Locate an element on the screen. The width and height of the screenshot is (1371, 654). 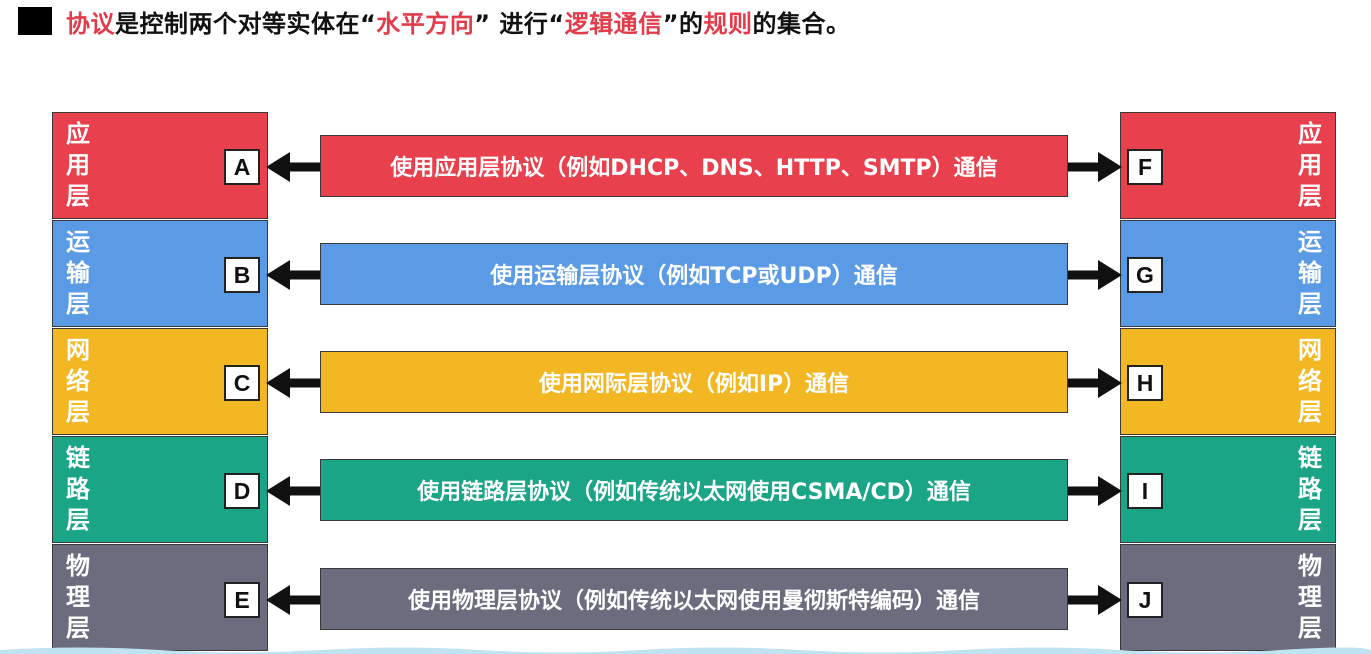
protocol-bar-physical: 使用物理层协议（例如传统以太网使用曼彻斯特编码）通信 is located at coordinates (694, 599).